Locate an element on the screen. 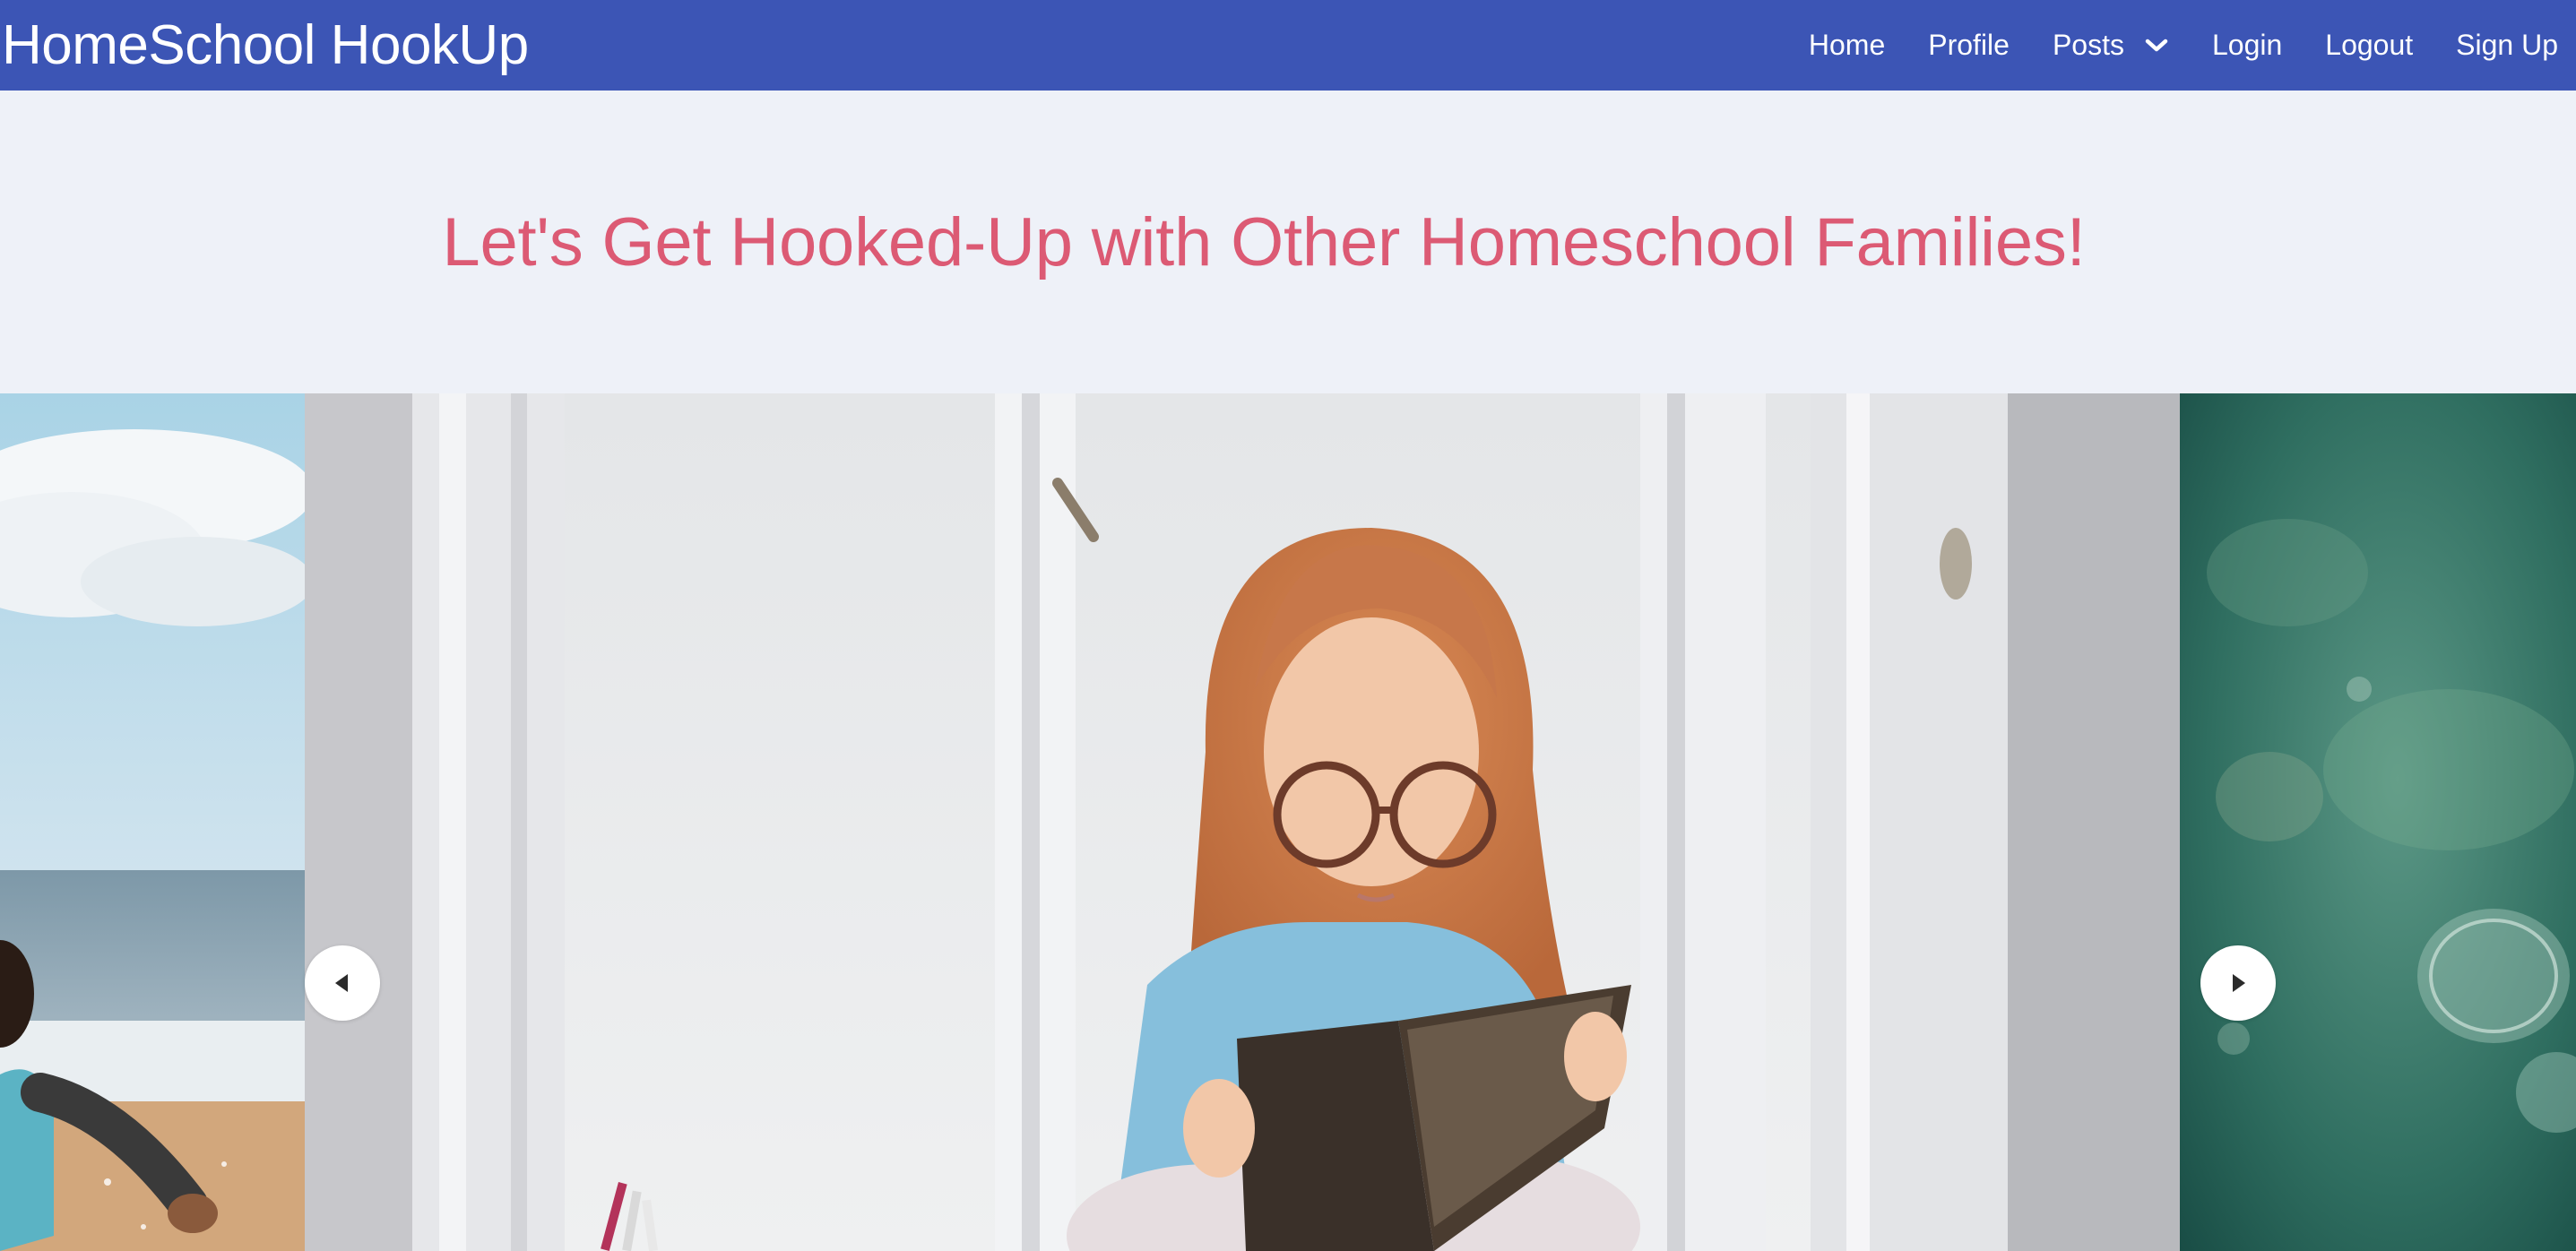 This screenshot has width=2576, height=1251. carousel-prev-button is located at coordinates (342, 983).